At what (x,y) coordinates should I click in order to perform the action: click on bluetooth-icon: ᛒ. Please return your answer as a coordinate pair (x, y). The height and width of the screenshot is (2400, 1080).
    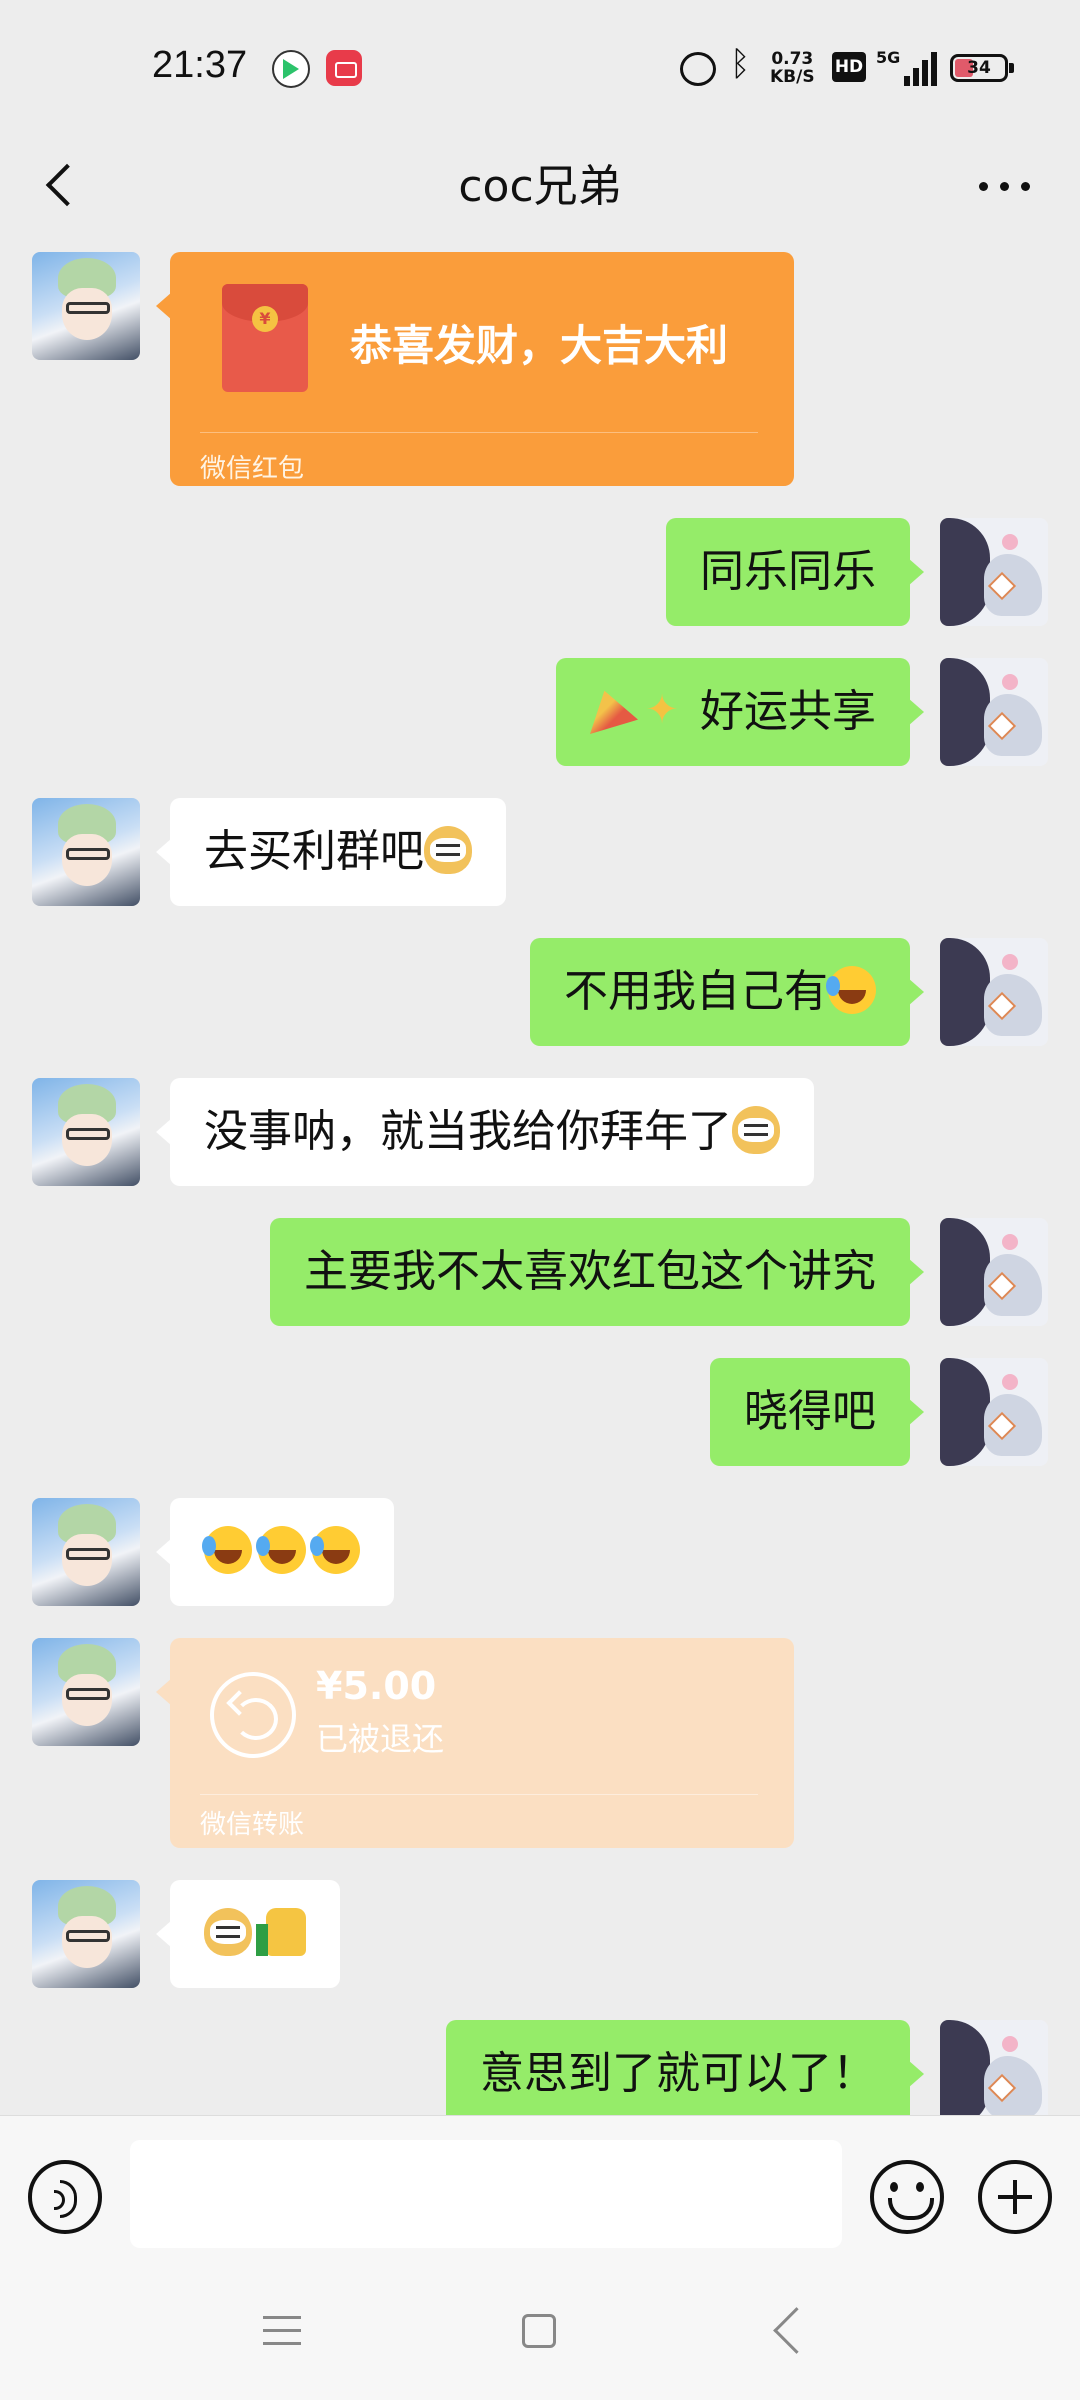
    Looking at the image, I should click on (740, 64).